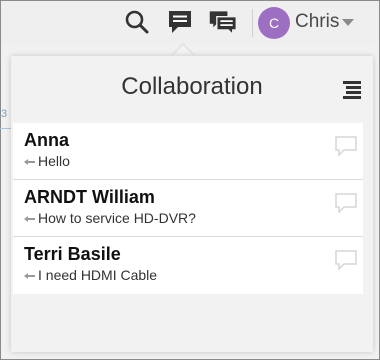  What do you see at coordinates (348, 22) in the screenshot?
I see `chevron-down-icon` at bounding box center [348, 22].